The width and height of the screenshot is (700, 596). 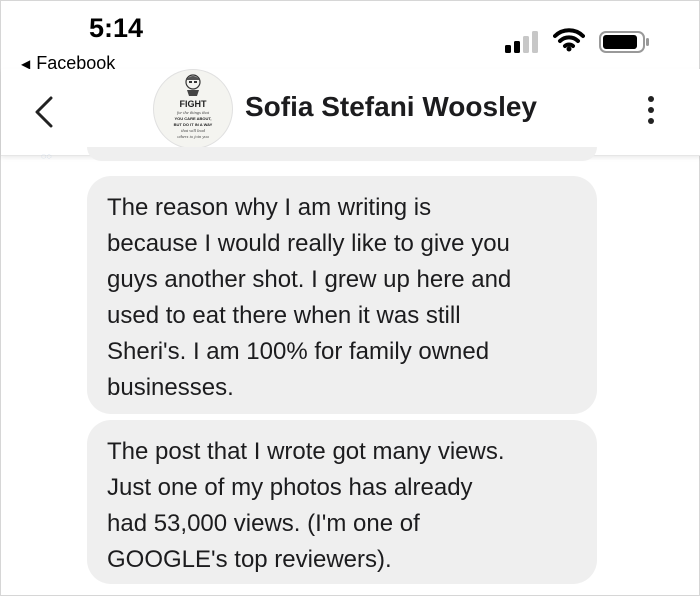 What do you see at coordinates (269, 207) in the screenshot?
I see `message-line: The reason why I am writing is` at bounding box center [269, 207].